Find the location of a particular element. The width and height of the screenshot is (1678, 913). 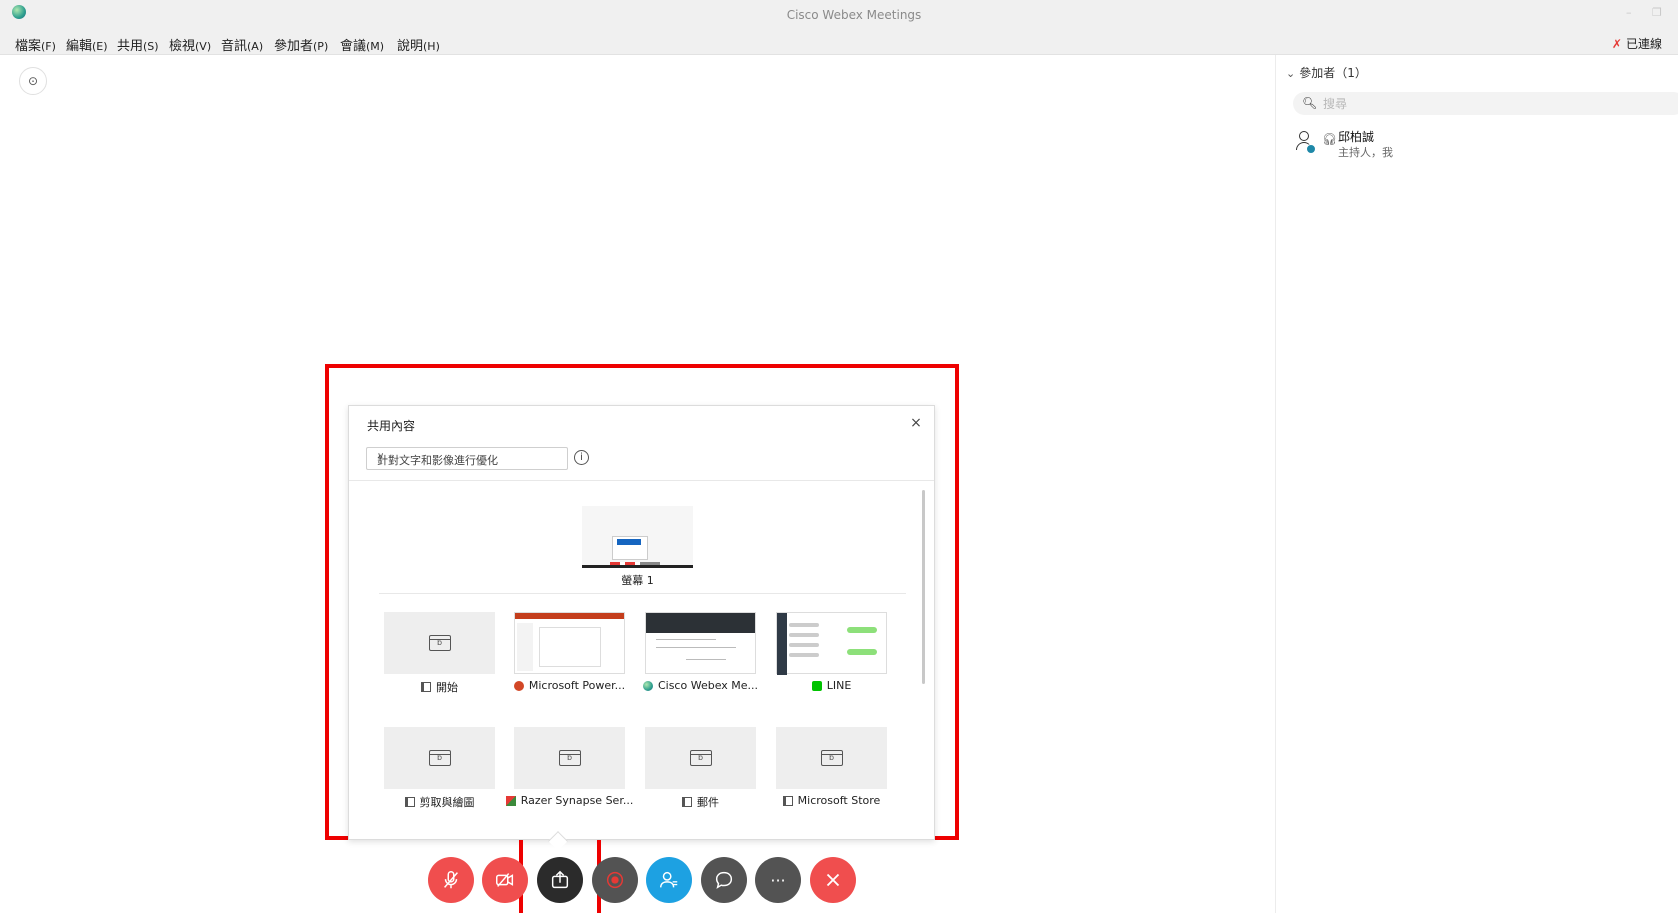

more-icon: ··· is located at coordinates (778, 880).